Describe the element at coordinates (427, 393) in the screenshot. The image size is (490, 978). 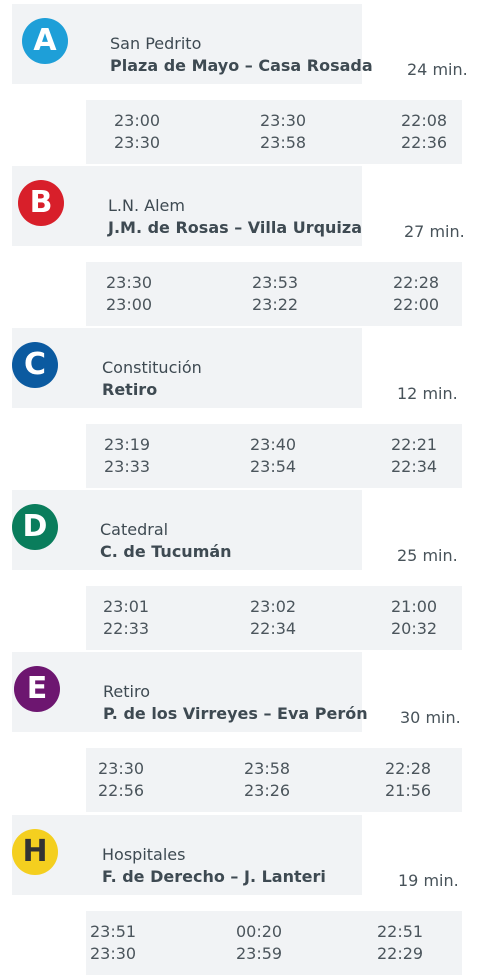
I see `trip-duration: 12 min.` at that location.